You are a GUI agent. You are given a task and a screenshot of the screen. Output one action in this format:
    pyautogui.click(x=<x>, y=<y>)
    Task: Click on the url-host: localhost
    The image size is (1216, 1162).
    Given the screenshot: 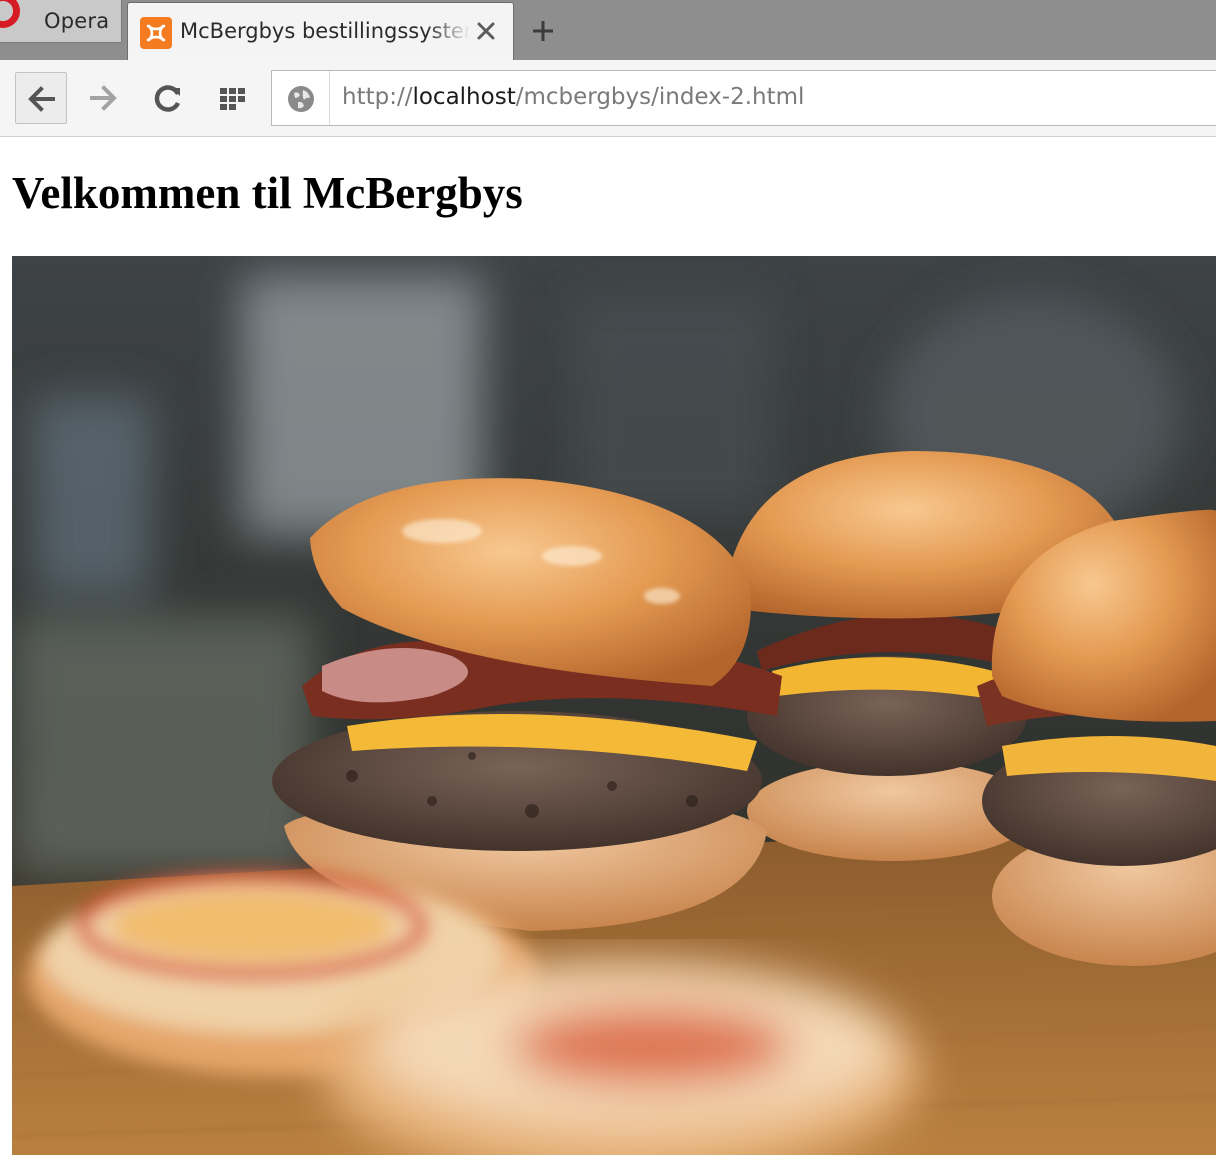 What is the action you would take?
    pyautogui.click(x=464, y=97)
    